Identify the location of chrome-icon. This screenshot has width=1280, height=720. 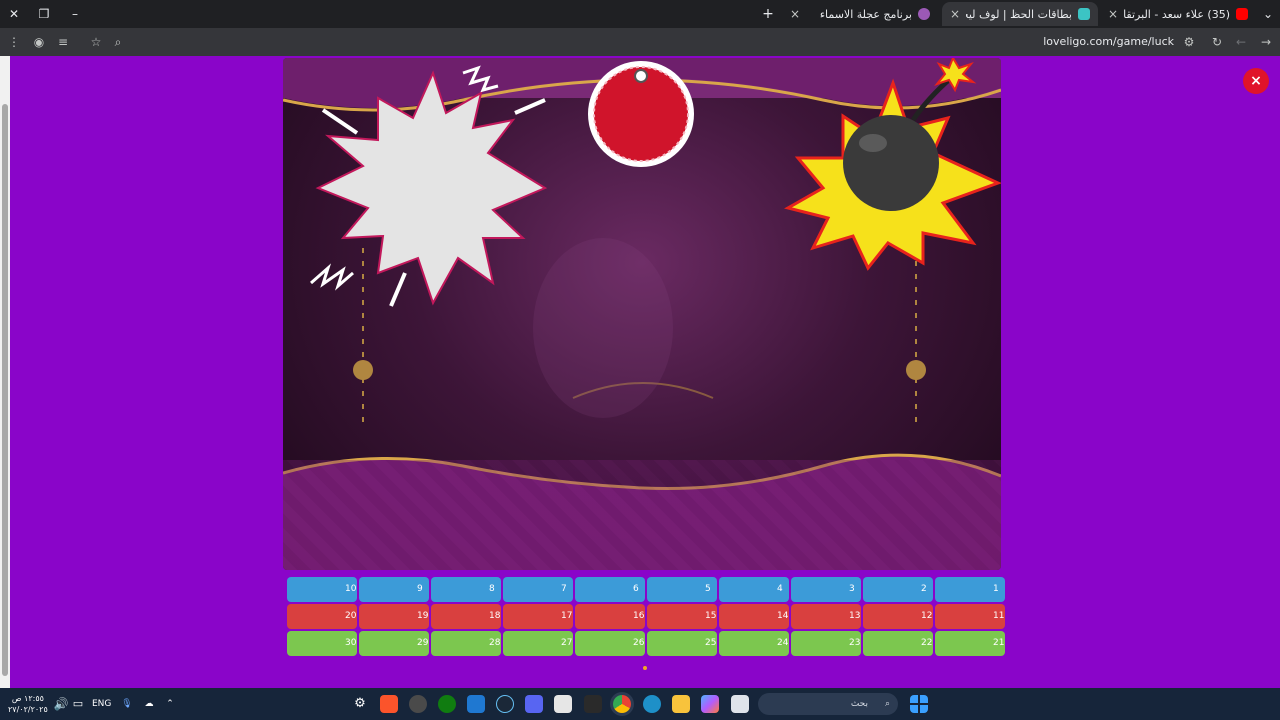
(622, 704).